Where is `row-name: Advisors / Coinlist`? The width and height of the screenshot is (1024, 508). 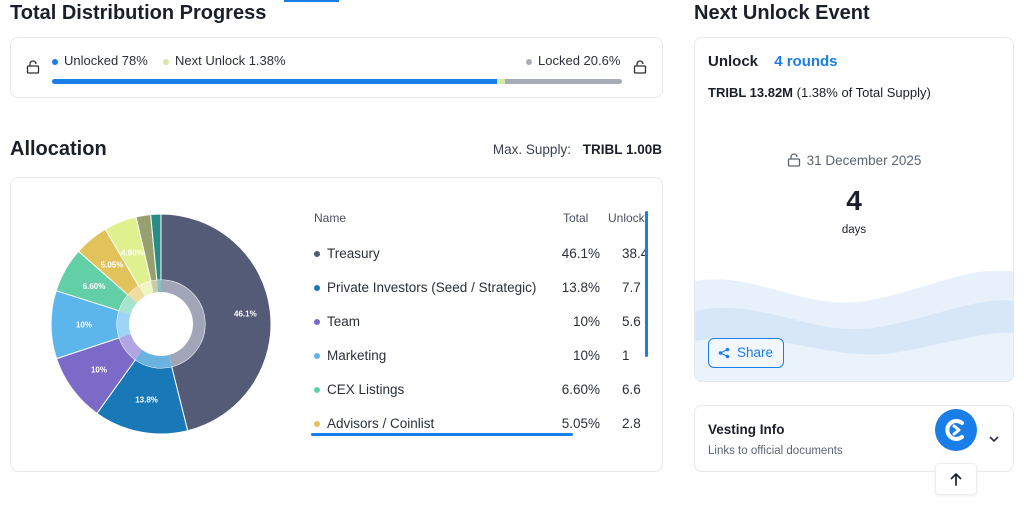
row-name: Advisors / Coinlist is located at coordinates (381, 423).